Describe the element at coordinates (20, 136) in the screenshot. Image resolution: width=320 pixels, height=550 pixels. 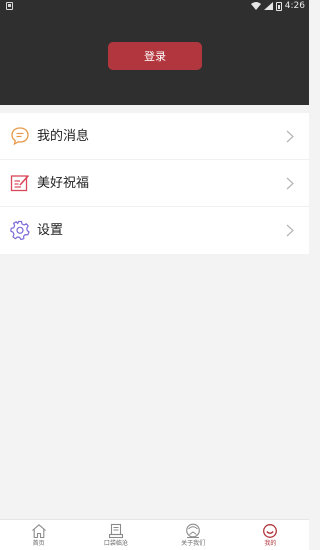
I see `message-icon` at that location.